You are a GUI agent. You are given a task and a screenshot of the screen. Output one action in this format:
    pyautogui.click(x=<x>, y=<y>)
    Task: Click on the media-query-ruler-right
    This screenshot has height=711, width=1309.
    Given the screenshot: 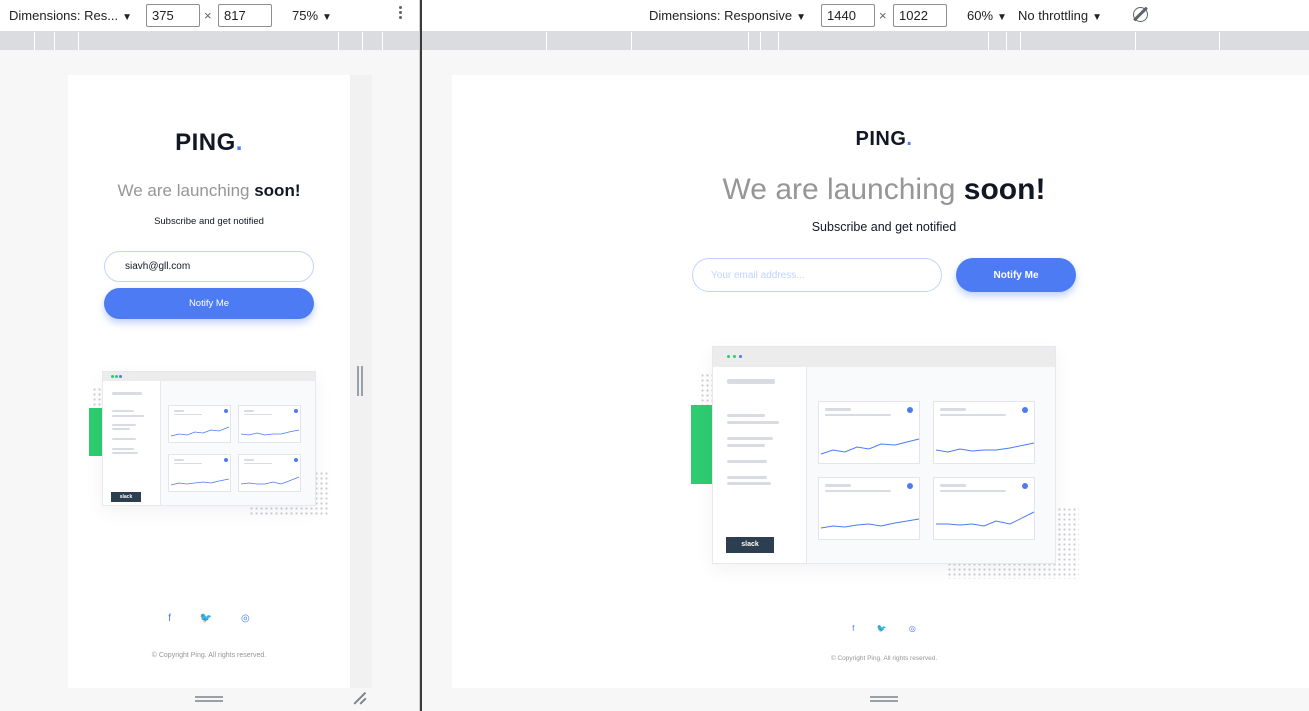 What is the action you would take?
    pyautogui.click(x=865, y=41)
    